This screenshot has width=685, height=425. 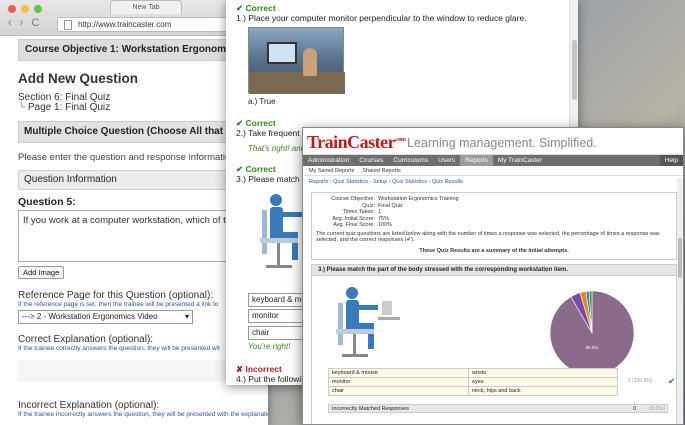 What do you see at coordinates (371, 160) in the screenshot?
I see `nav-courses: Courses` at bounding box center [371, 160].